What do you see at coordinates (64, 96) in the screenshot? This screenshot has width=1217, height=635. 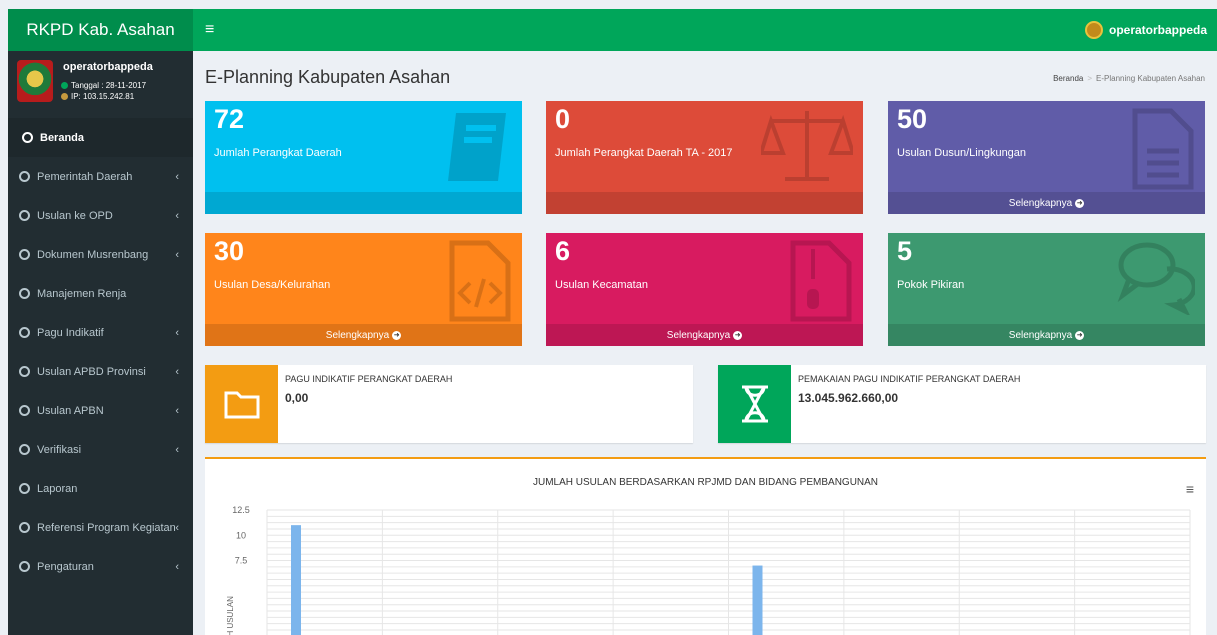 I see `ip-dot-icon` at bounding box center [64, 96].